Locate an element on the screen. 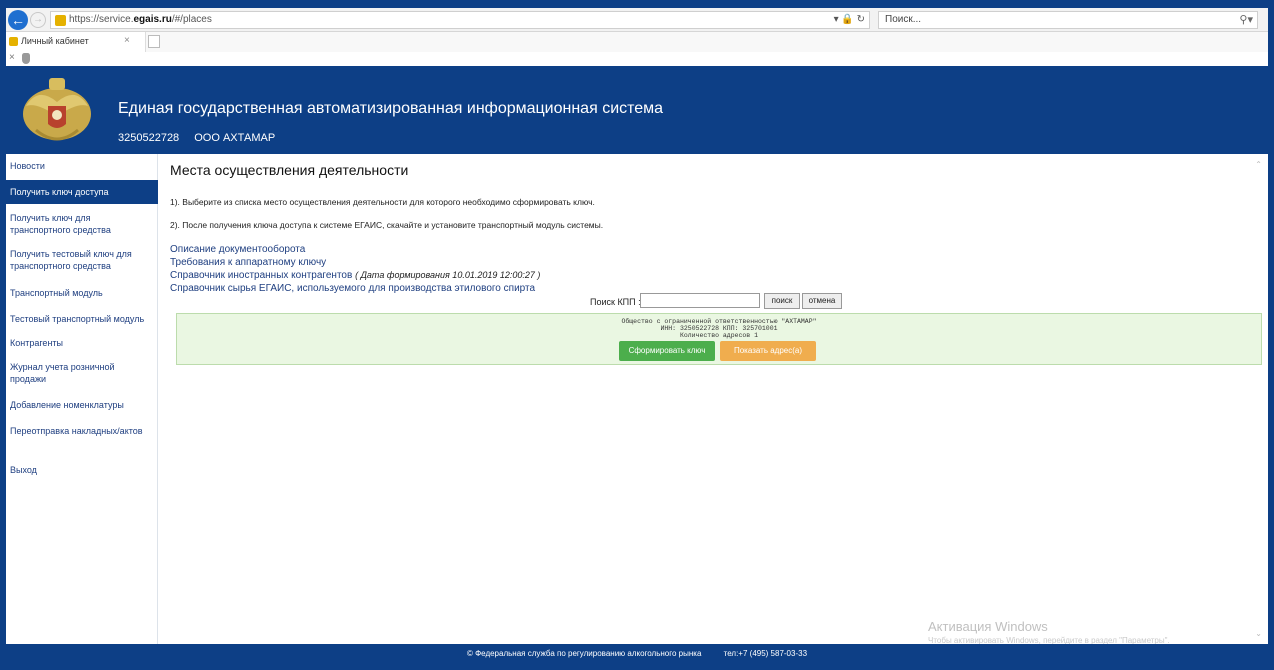  search-button: поиск is located at coordinates (782, 301).